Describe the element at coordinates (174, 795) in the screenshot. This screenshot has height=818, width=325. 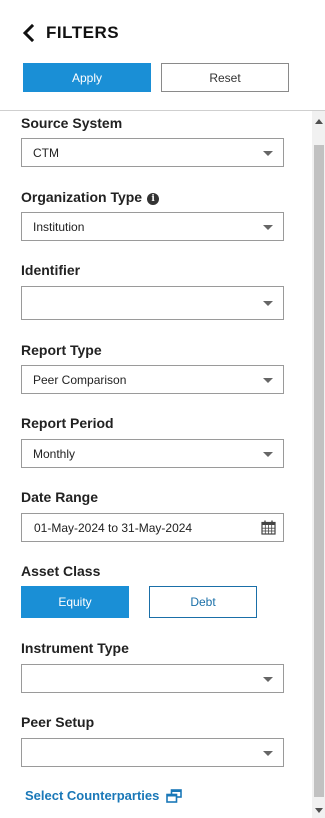
I see `popout-window-icon` at that location.